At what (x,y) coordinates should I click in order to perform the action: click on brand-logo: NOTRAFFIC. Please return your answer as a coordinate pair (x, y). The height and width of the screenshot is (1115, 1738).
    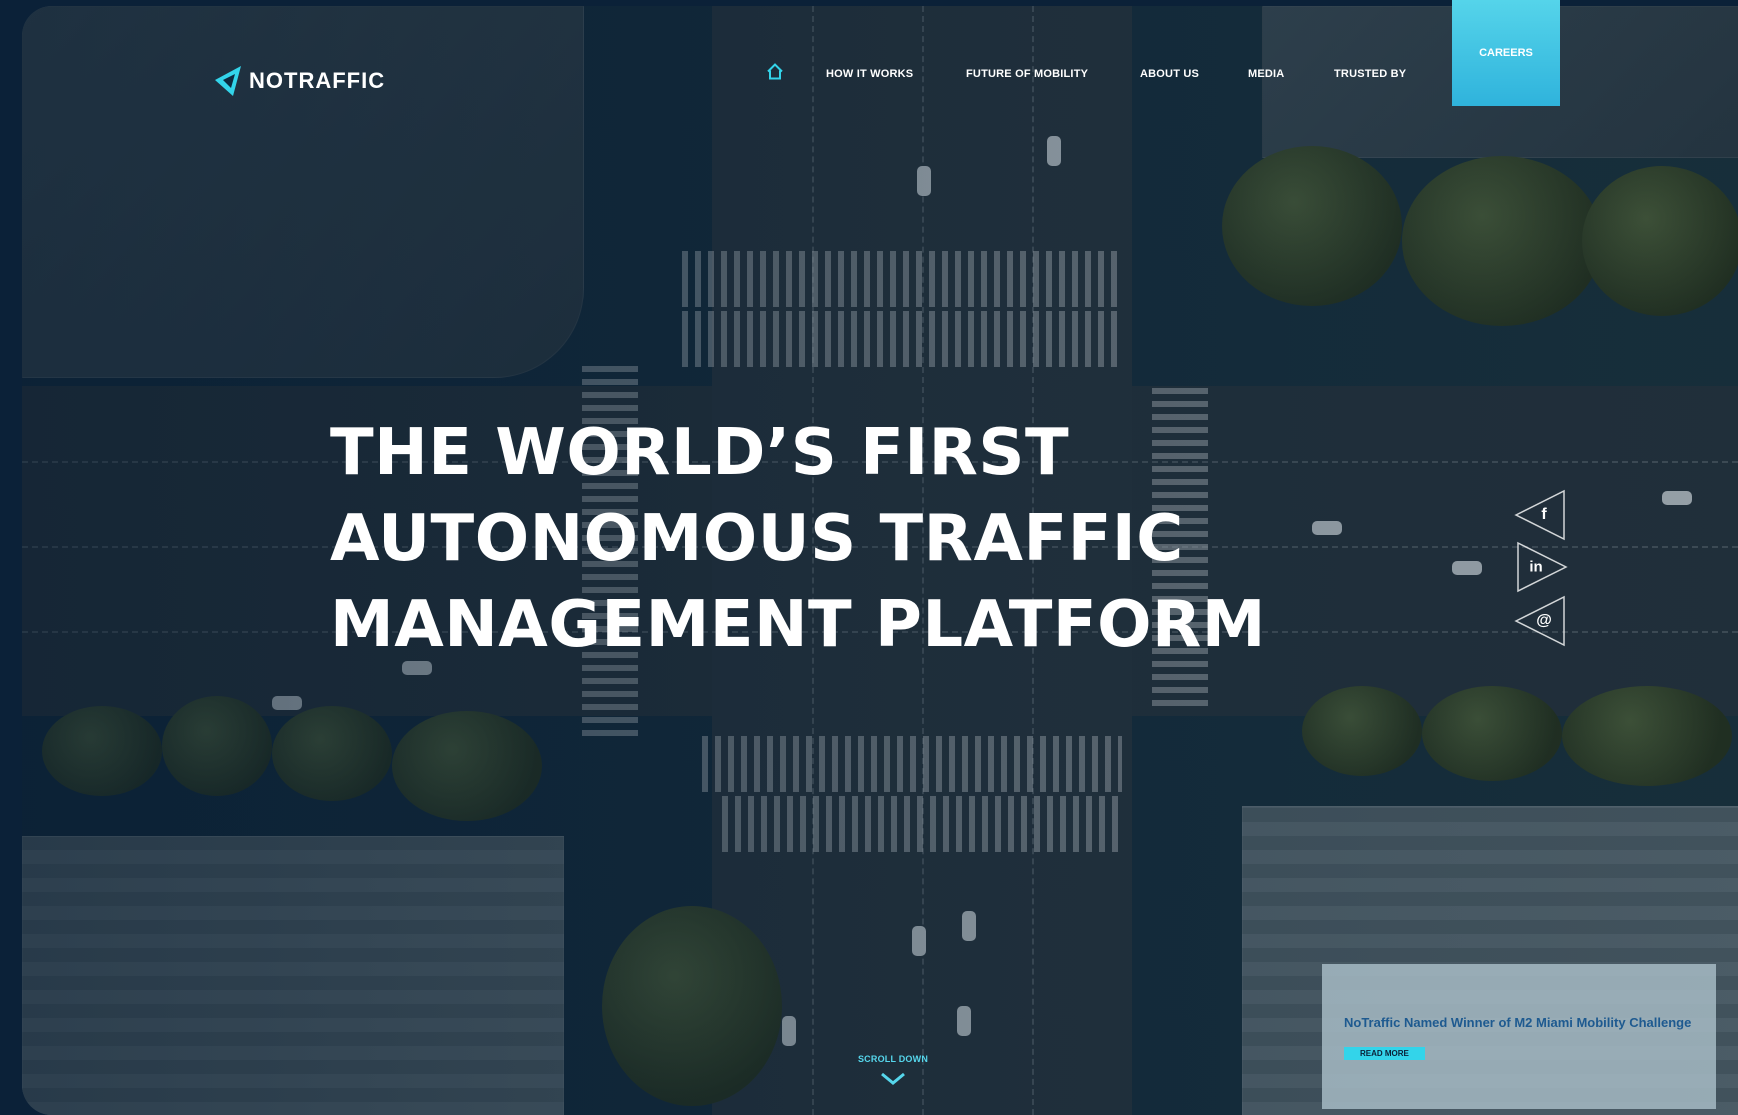
    Looking at the image, I should click on (299, 81).